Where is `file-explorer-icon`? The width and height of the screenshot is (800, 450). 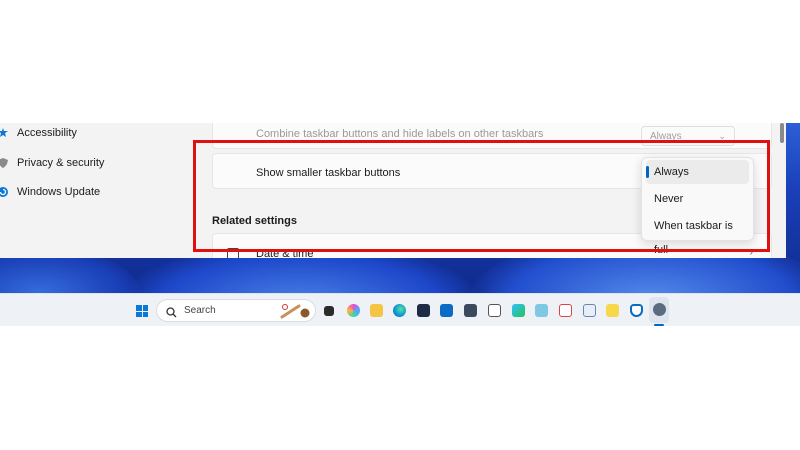 file-explorer-icon is located at coordinates (376, 310).